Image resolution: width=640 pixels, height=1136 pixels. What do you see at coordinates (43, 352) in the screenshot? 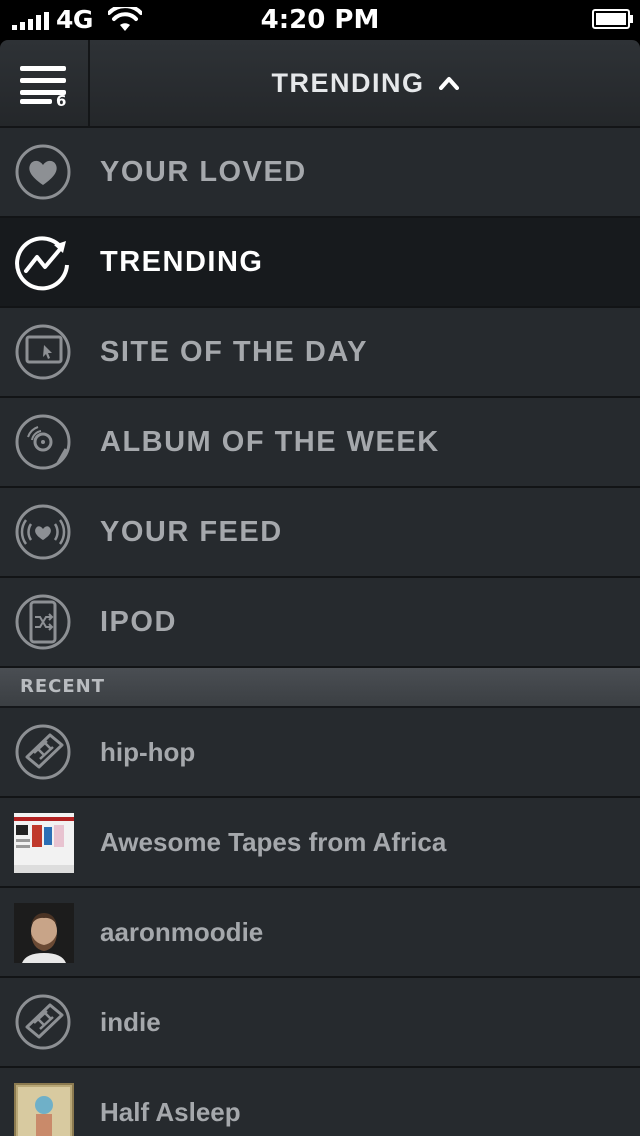
I see `site-icon` at bounding box center [43, 352].